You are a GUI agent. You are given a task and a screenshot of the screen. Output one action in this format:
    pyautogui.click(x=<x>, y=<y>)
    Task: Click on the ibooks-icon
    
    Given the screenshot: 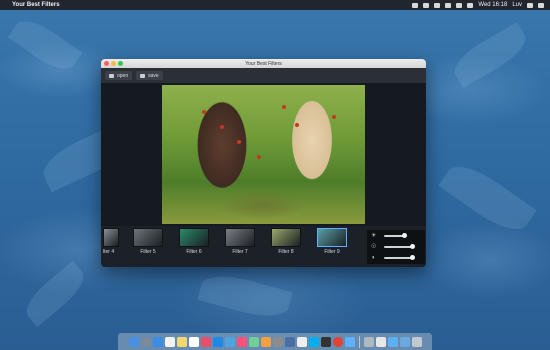 What is the action you would take?
    pyautogui.click(x=265, y=341)
    